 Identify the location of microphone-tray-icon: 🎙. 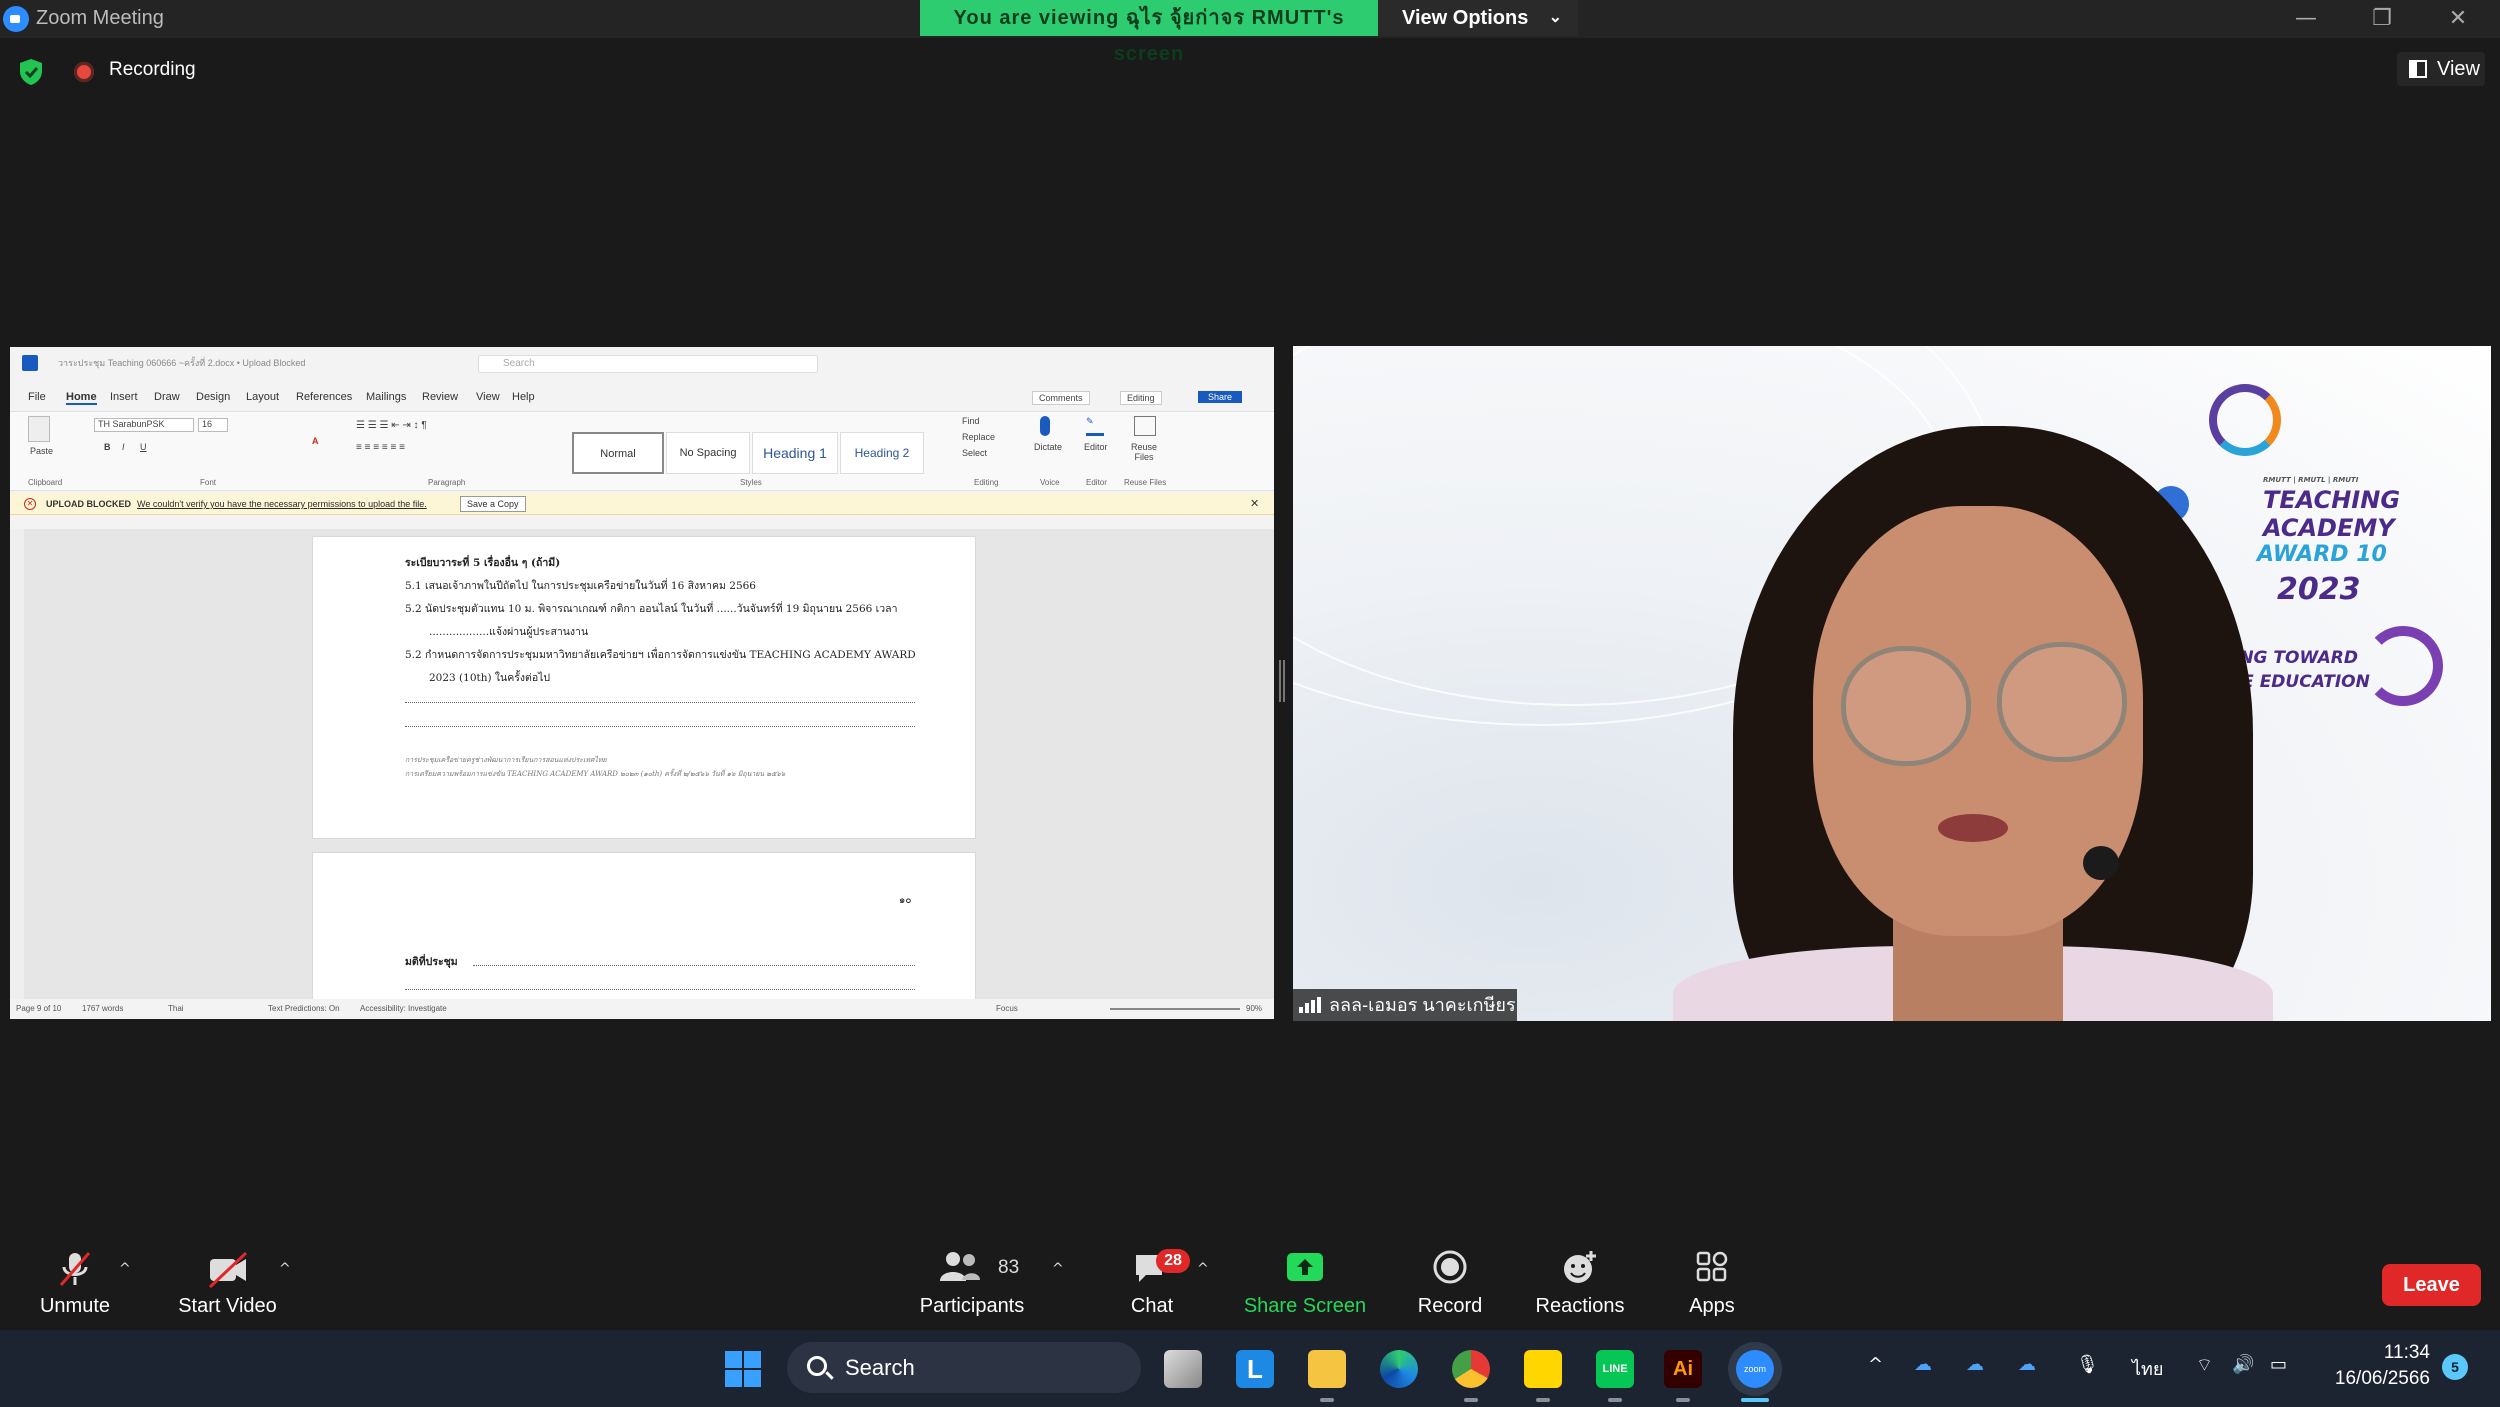
(2087, 1364).